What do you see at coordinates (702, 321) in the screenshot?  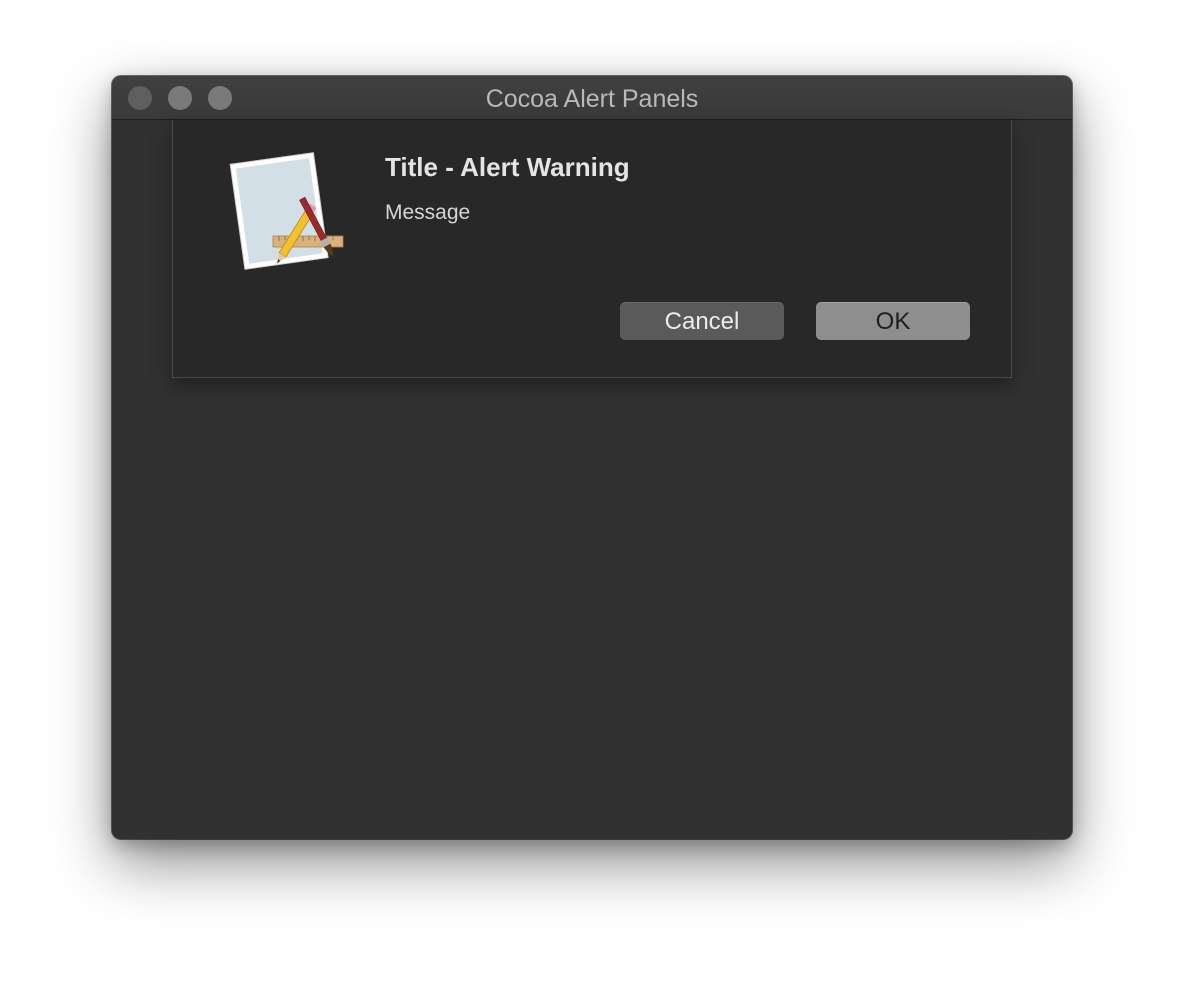 I see `cancel-button: Cancel` at bounding box center [702, 321].